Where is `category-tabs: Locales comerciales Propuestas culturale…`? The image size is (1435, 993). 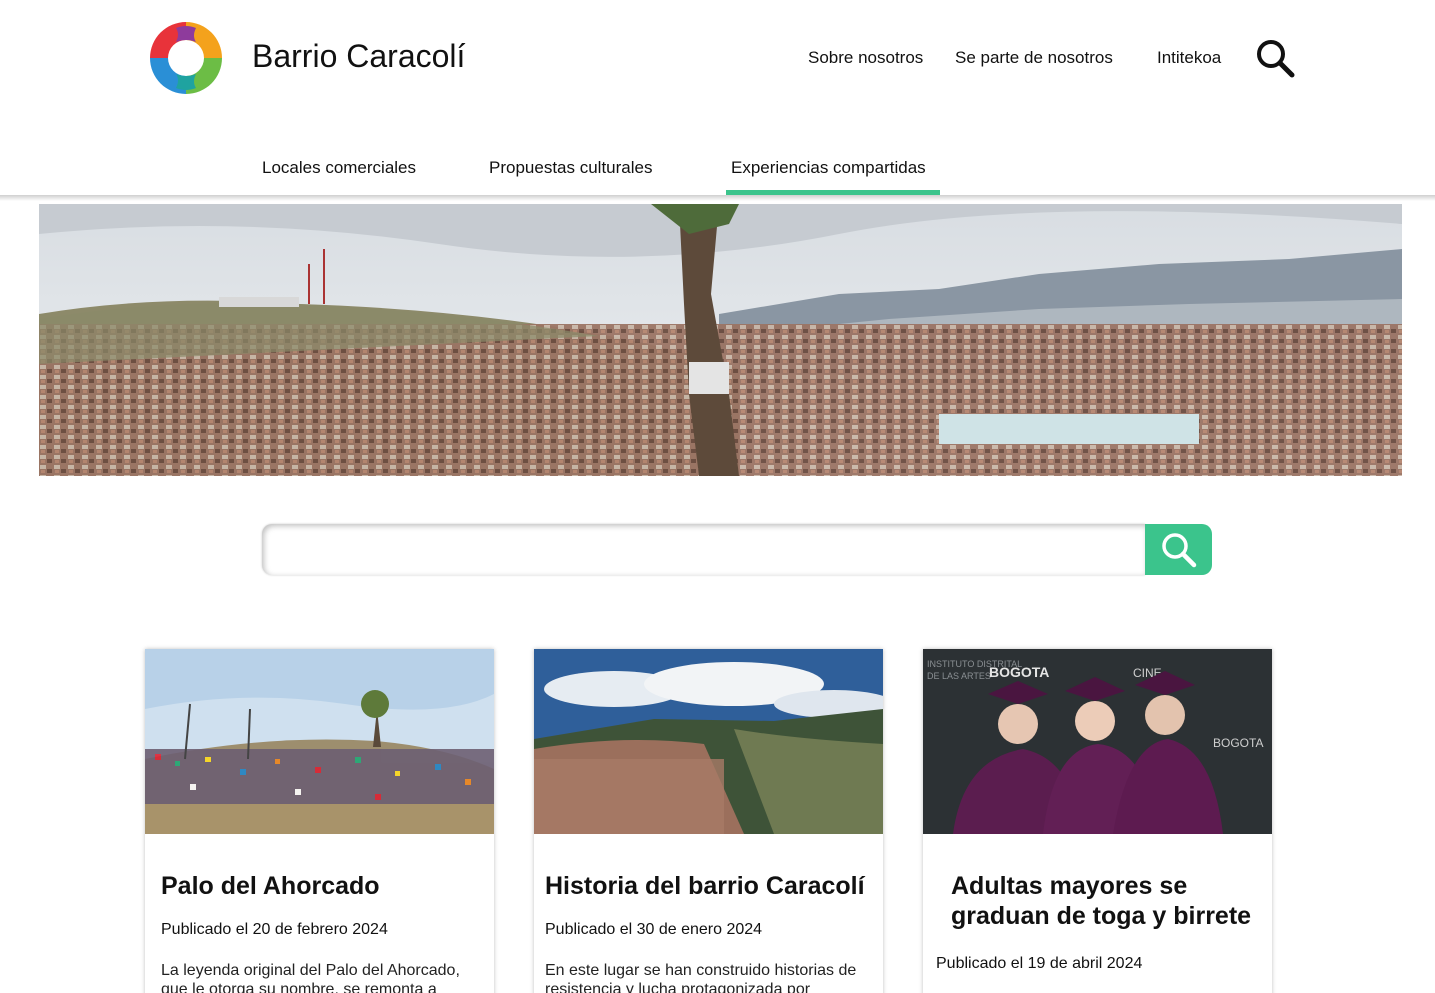
category-tabs: Locales comerciales Propuestas culturale… is located at coordinates (717, 173).